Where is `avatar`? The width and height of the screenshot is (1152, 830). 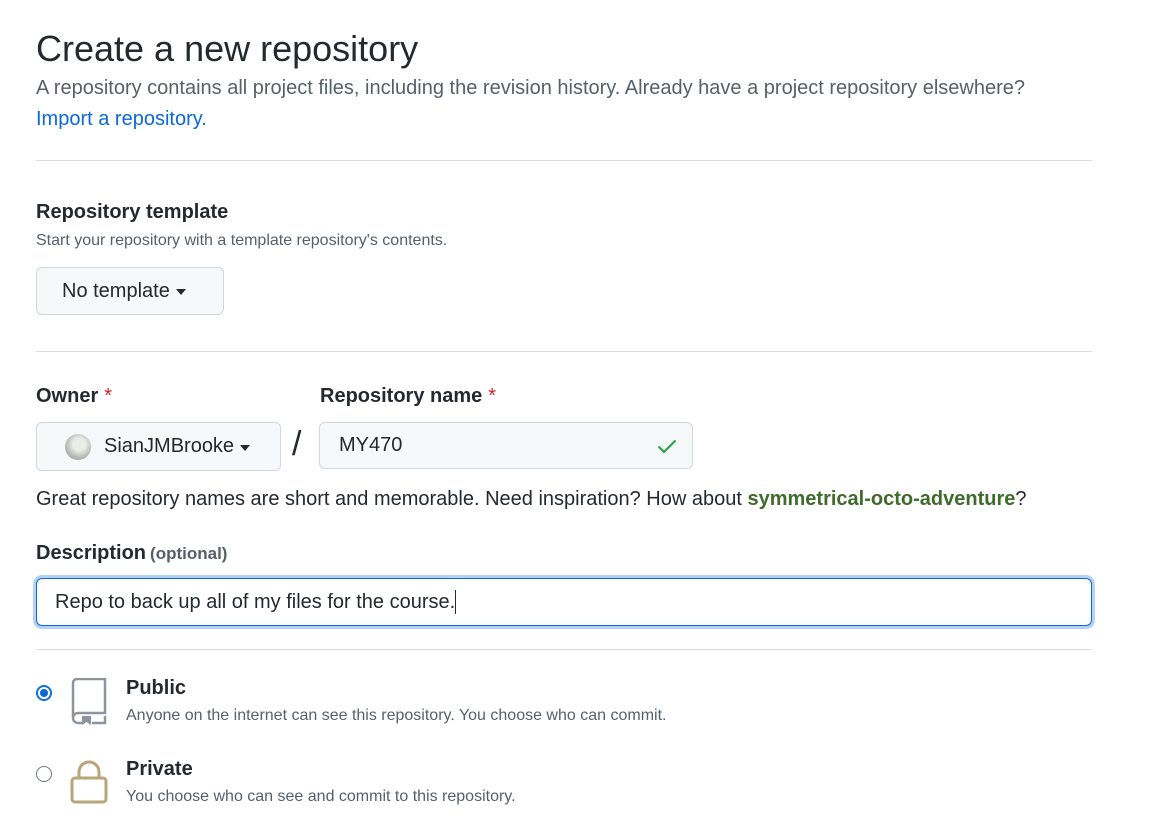 avatar is located at coordinates (78, 446).